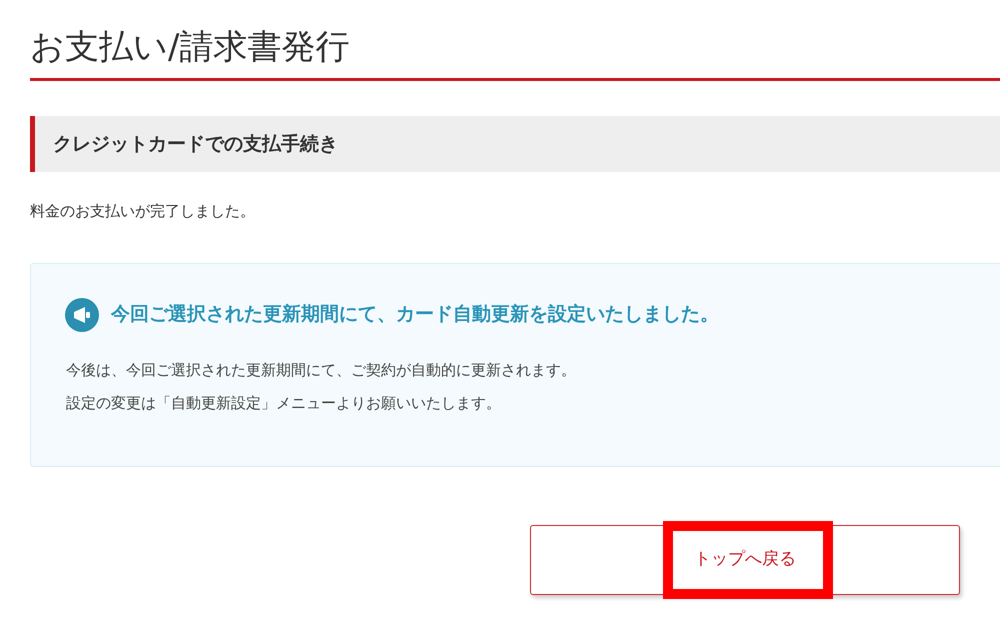 The height and width of the screenshot is (630, 1000). What do you see at coordinates (195, 144) in the screenshot?
I see `section-heading: クレジットカードでの支払手続き` at bounding box center [195, 144].